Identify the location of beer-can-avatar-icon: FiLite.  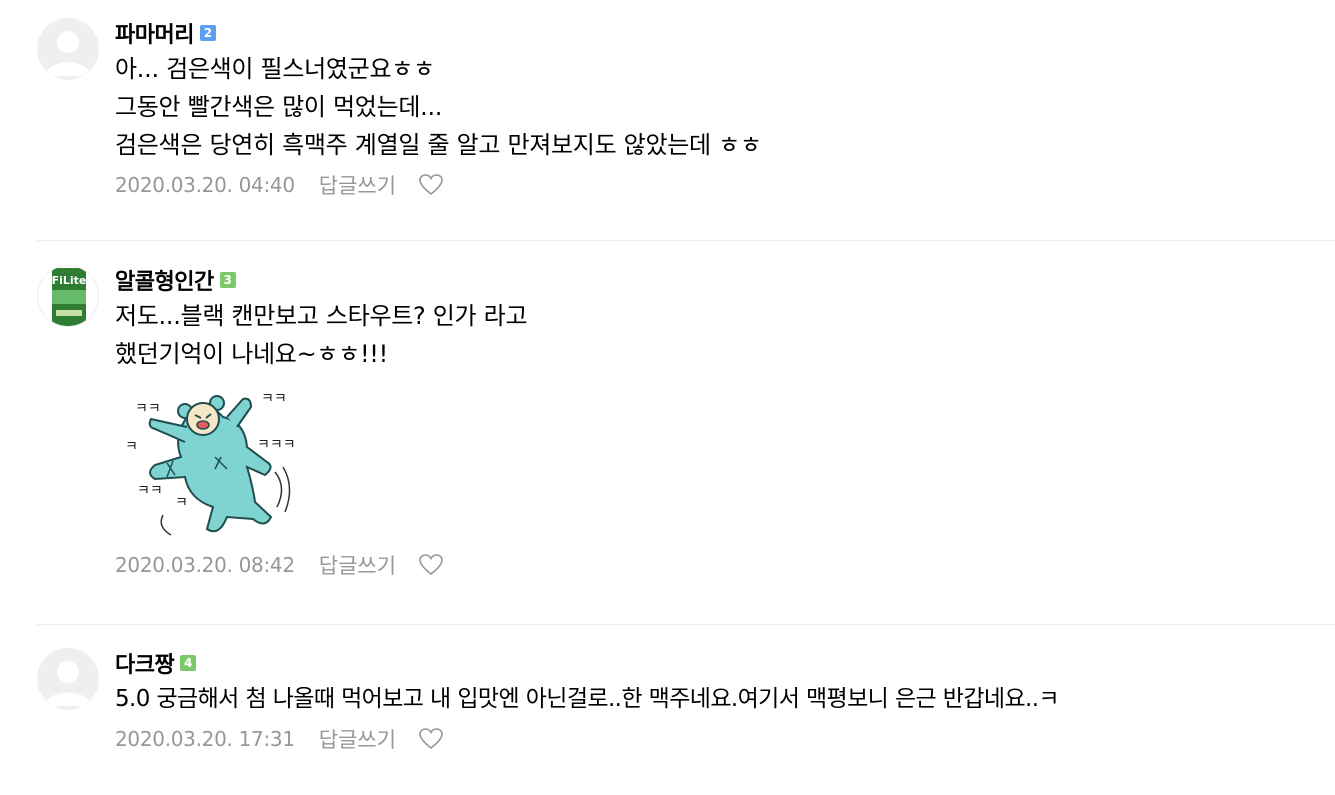
(68, 296).